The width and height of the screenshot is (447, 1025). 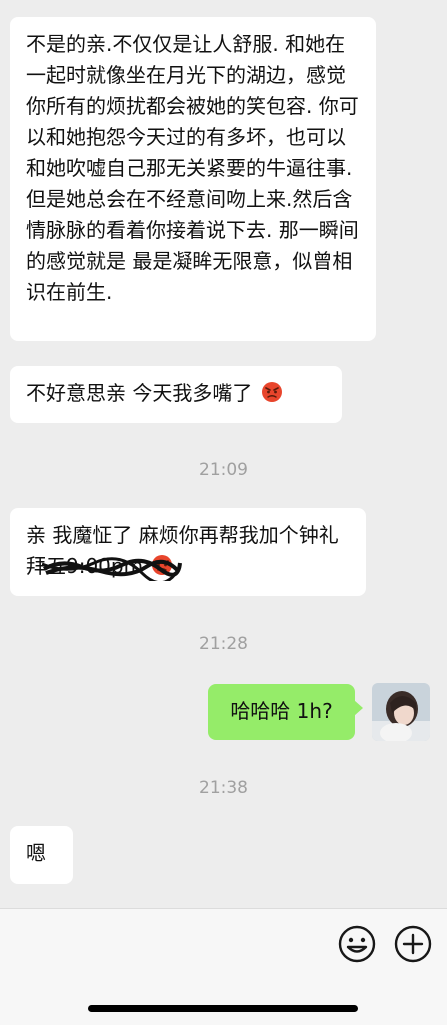 I want to click on message-bubble-outgoing: 哈哈哈 1h?, so click(x=281, y=712).